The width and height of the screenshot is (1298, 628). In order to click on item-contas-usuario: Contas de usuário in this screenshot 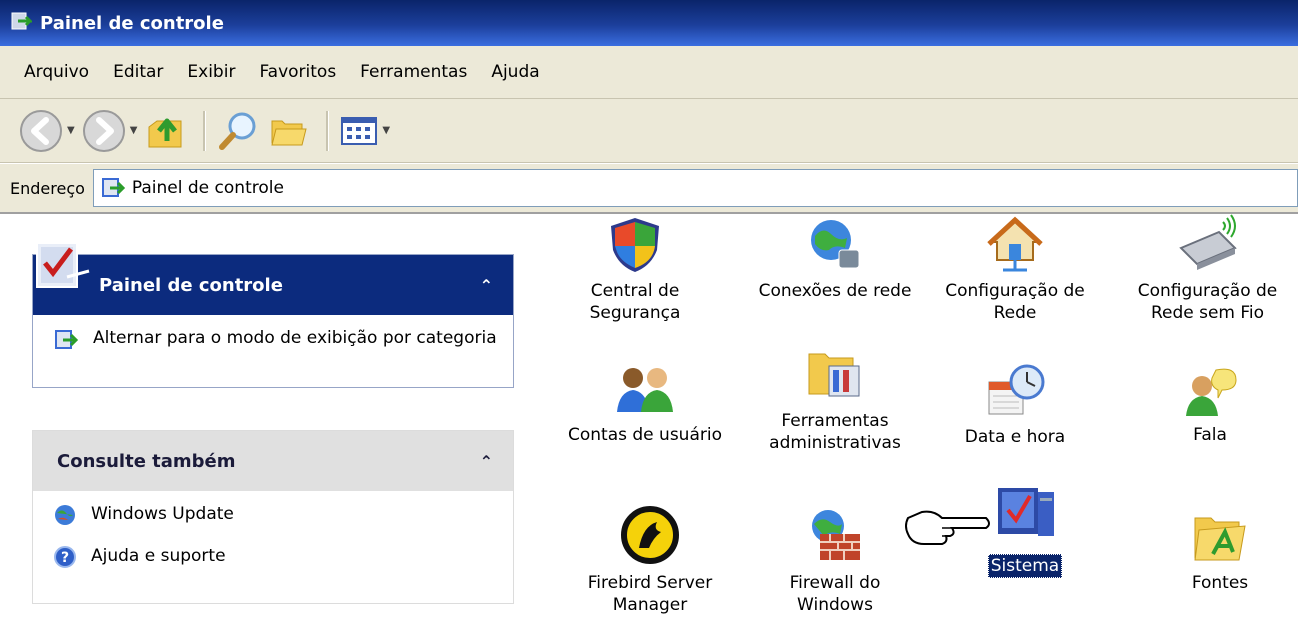, I will do `click(645, 404)`.